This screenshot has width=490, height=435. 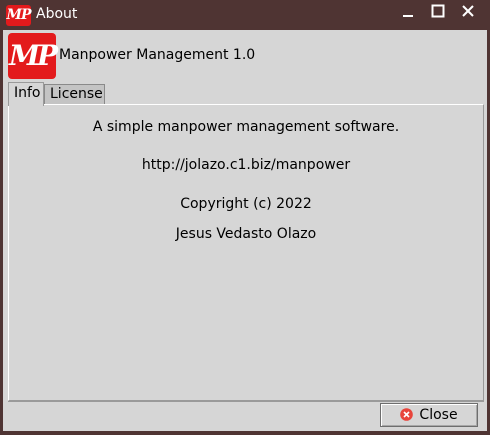 What do you see at coordinates (33, 56) in the screenshot?
I see `app-logo: MP` at bounding box center [33, 56].